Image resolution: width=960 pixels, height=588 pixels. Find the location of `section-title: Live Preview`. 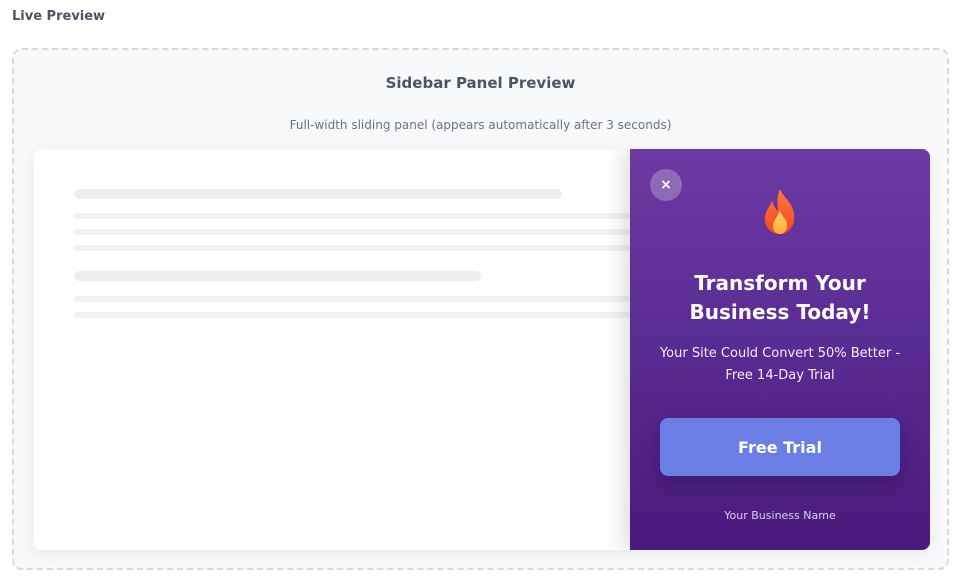

section-title: Live Preview is located at coordinates (59, 16).